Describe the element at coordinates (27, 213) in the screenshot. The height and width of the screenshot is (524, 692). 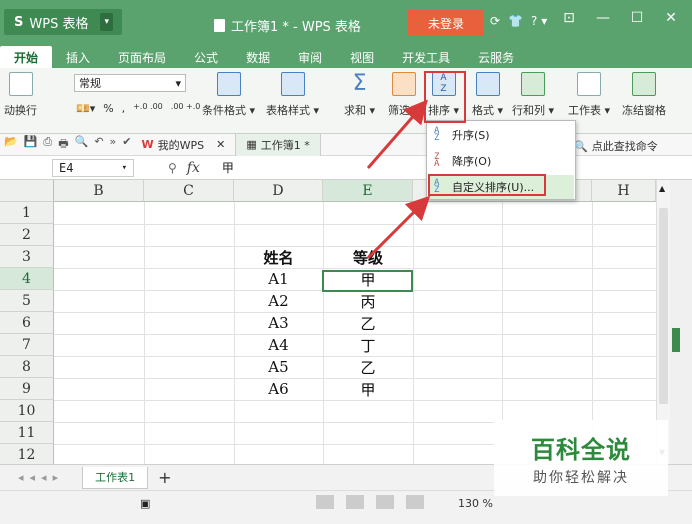
I see `row-header-1: 1` at that location.